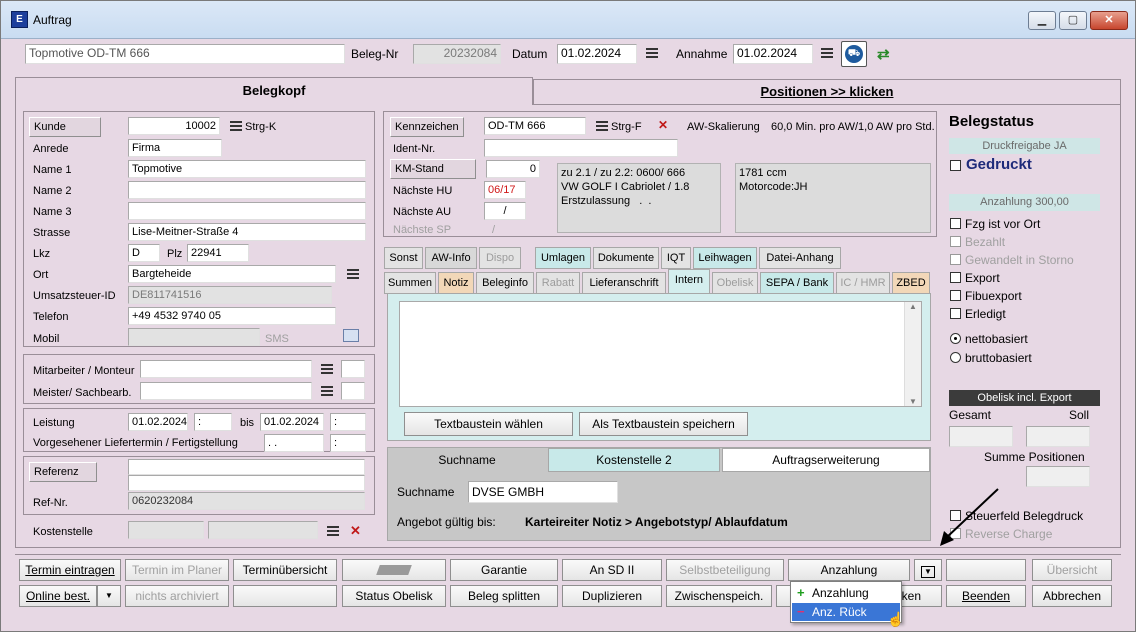 This screenshot has height=632, width=1136. What do you see at coordinates (826, 460) in the screenshot?
I see `tab-auftragserweiterung: Auftragserweiterung` at bounding box center [826, 460].